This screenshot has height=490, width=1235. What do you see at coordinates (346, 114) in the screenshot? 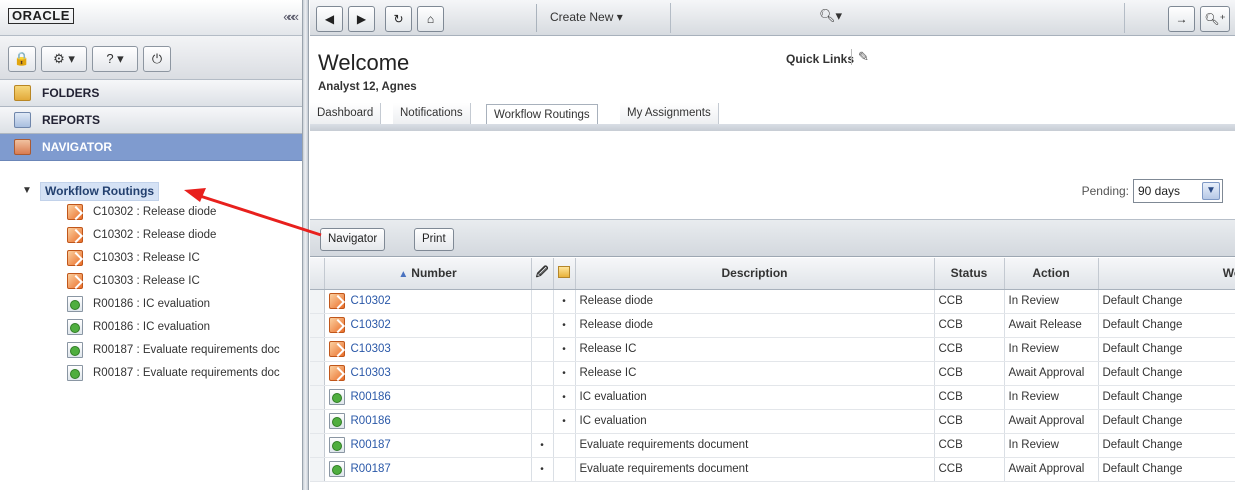
I see `tab-dashboard: Dashboard` at bounding box center [346, 114].